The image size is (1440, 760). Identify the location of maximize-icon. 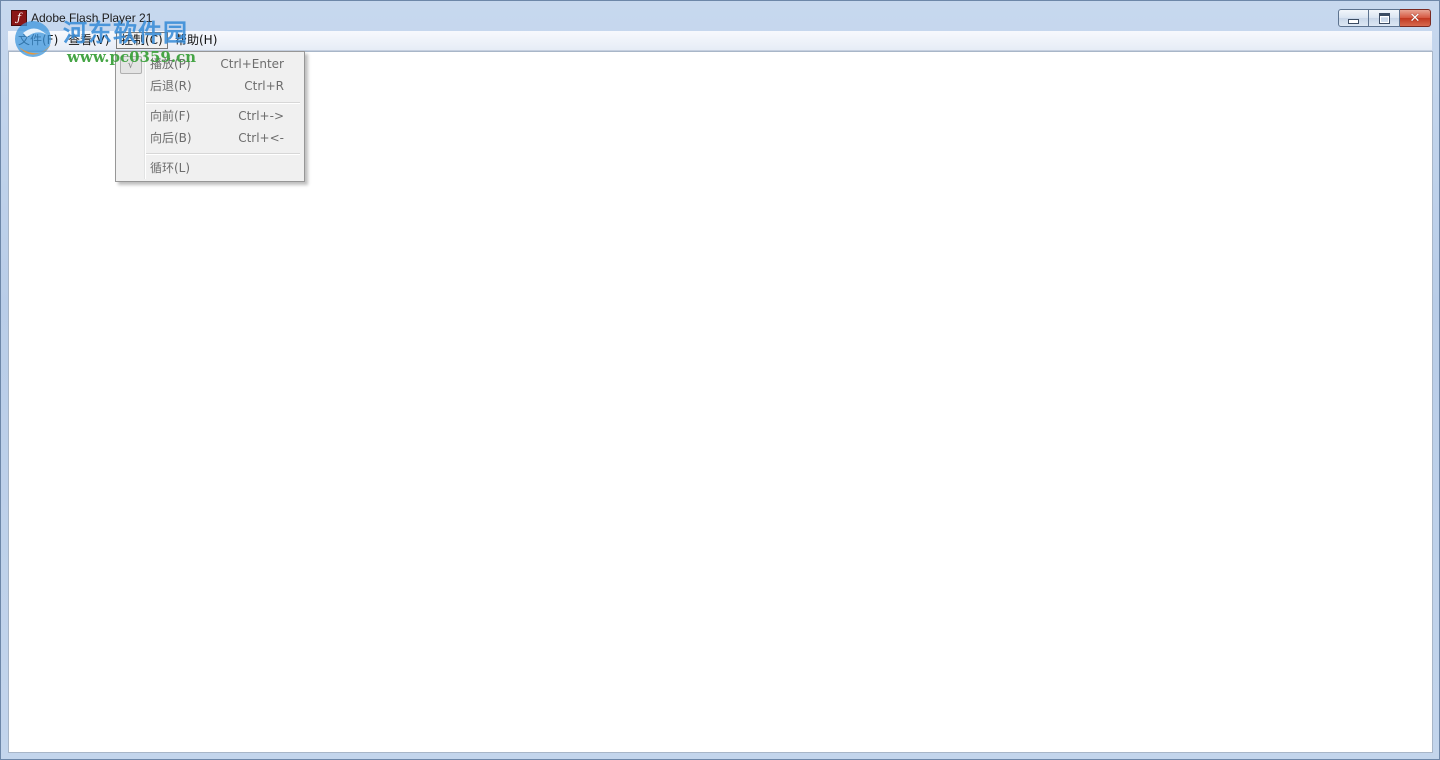
(1384, 18).